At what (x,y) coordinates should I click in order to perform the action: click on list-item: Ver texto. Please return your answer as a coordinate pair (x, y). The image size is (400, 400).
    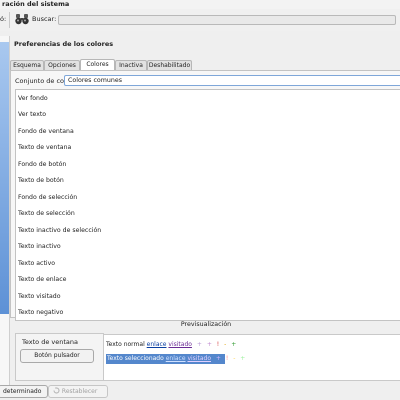
    Looking at the image, I should click on (32, 115).